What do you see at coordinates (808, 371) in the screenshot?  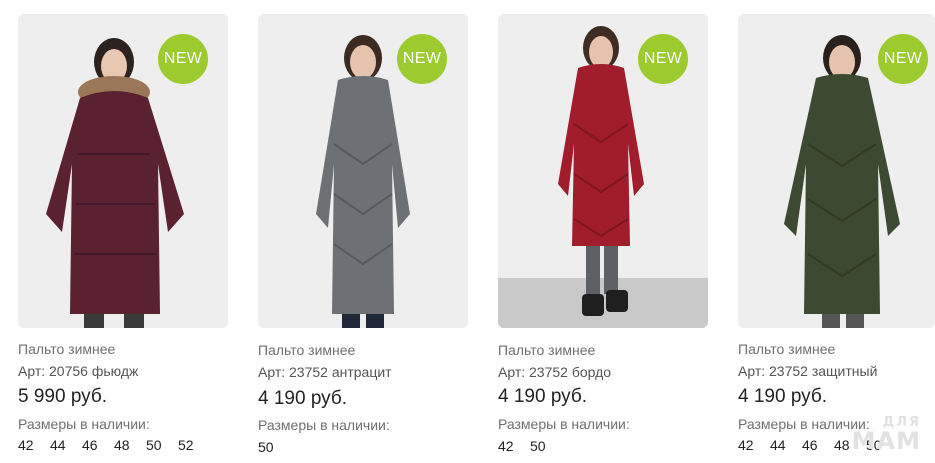 I see `product-article: Арт: 23752 защитный` at bounding box center [808, 371].